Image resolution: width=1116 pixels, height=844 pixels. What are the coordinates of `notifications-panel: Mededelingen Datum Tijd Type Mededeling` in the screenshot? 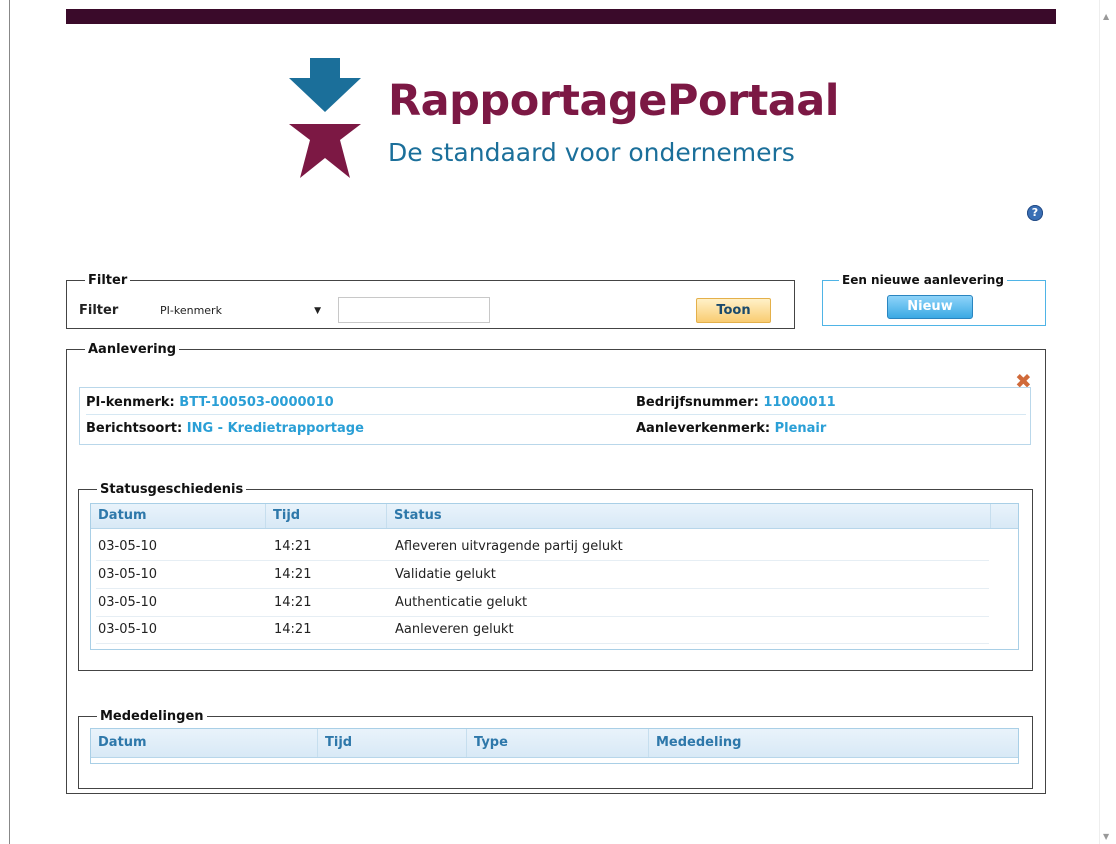 It's located at (555, 749).